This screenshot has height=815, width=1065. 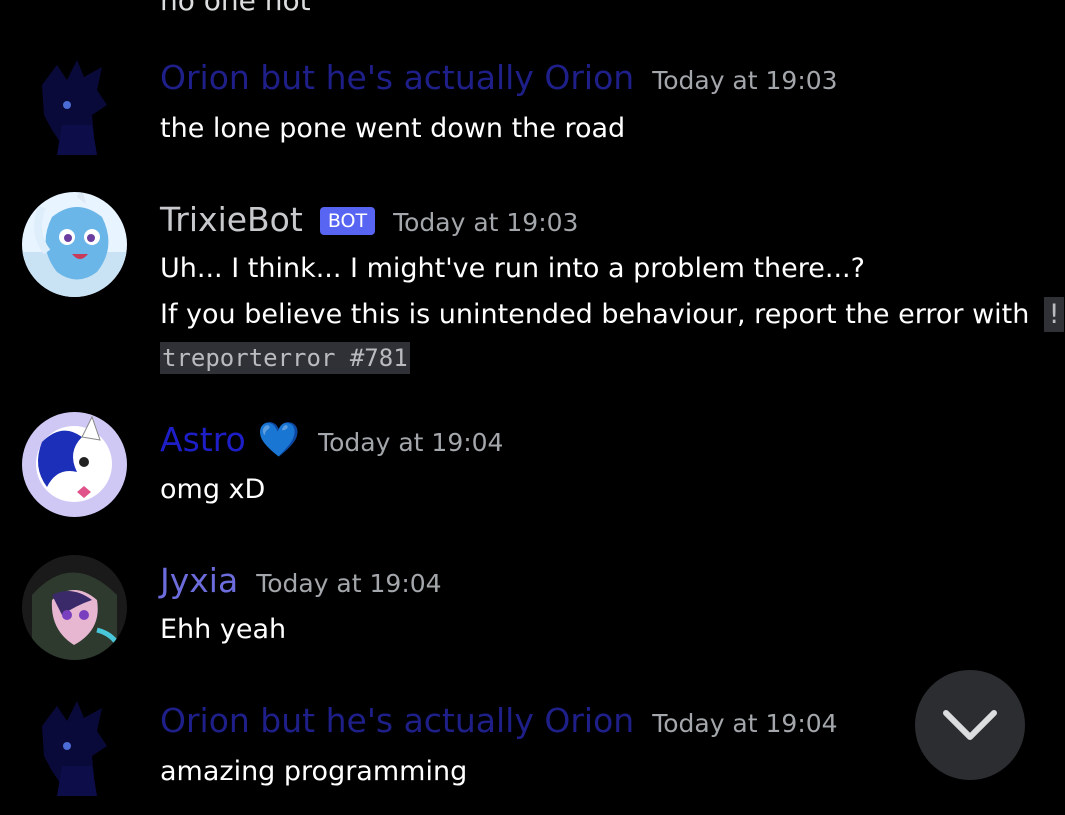 I want to click on message-text: amazing programming, so click(x=314, y=771).